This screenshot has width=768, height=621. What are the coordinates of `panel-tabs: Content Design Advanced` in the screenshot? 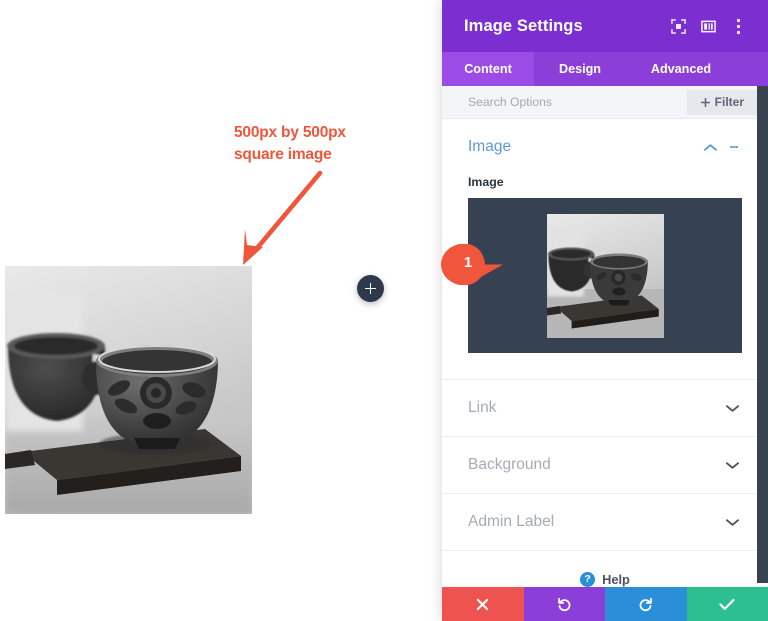 It's located at (605, 69).